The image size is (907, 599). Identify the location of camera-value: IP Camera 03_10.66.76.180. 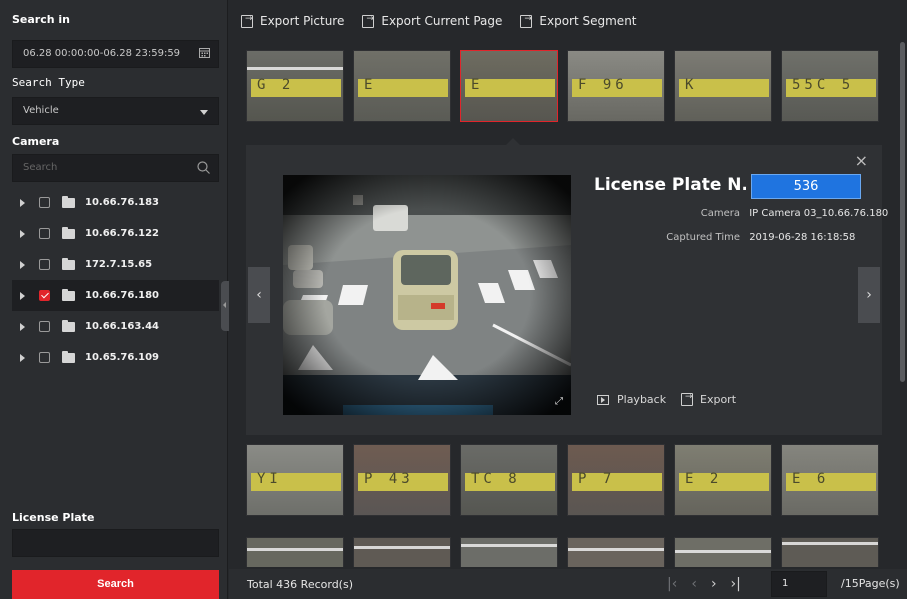
(819, 213).